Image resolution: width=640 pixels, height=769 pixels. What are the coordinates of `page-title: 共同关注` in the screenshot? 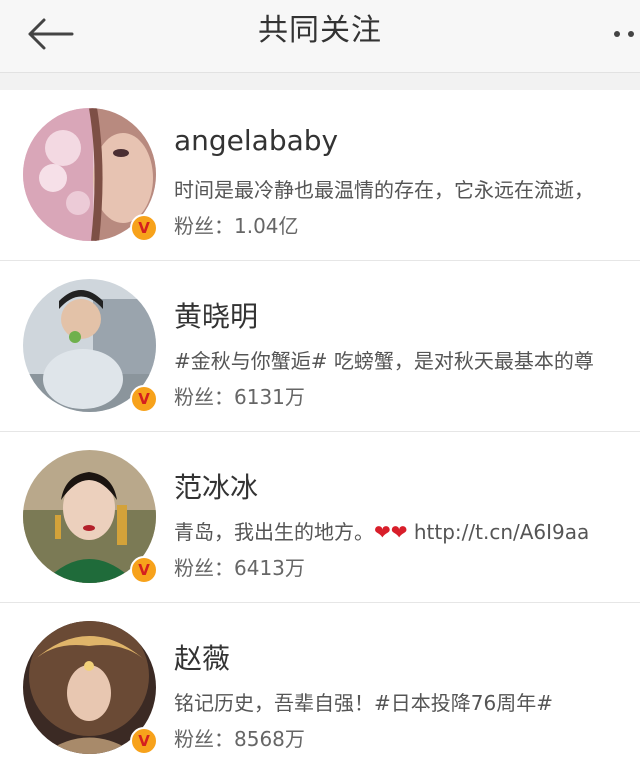 It's located at (320, 30).